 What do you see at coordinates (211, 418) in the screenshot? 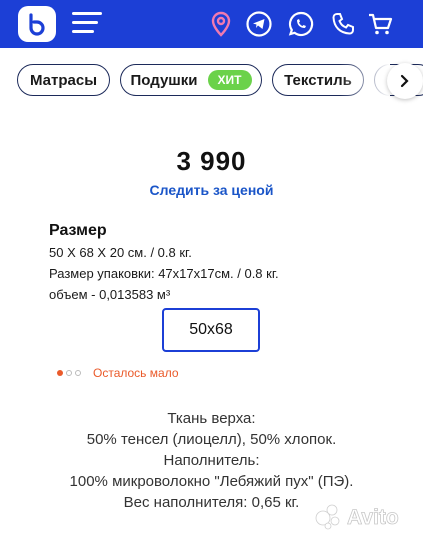
I see `description-line: Ткань верха:` at bounding box center [211, 418].